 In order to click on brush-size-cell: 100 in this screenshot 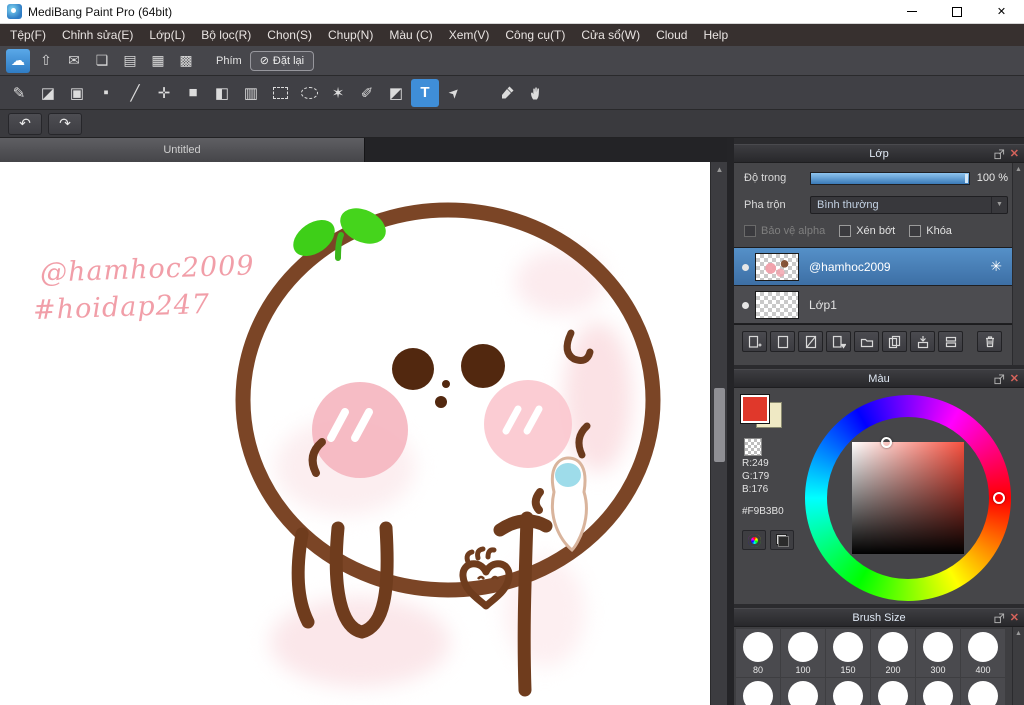, I will do `click(803, 653)`.